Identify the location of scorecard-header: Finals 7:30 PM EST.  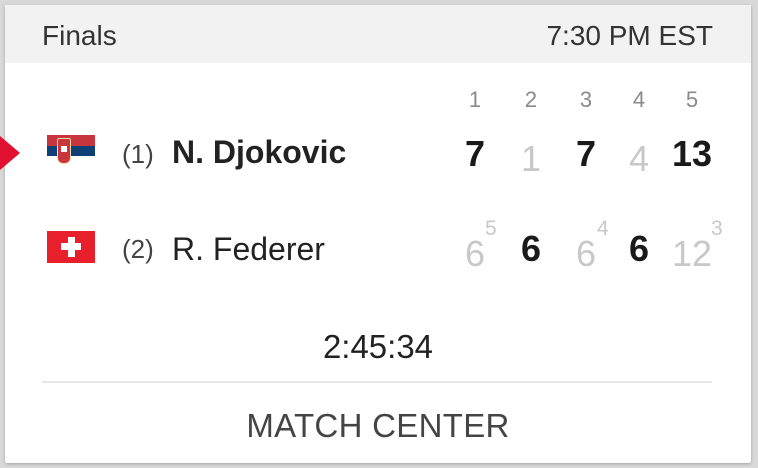
(378, 34).